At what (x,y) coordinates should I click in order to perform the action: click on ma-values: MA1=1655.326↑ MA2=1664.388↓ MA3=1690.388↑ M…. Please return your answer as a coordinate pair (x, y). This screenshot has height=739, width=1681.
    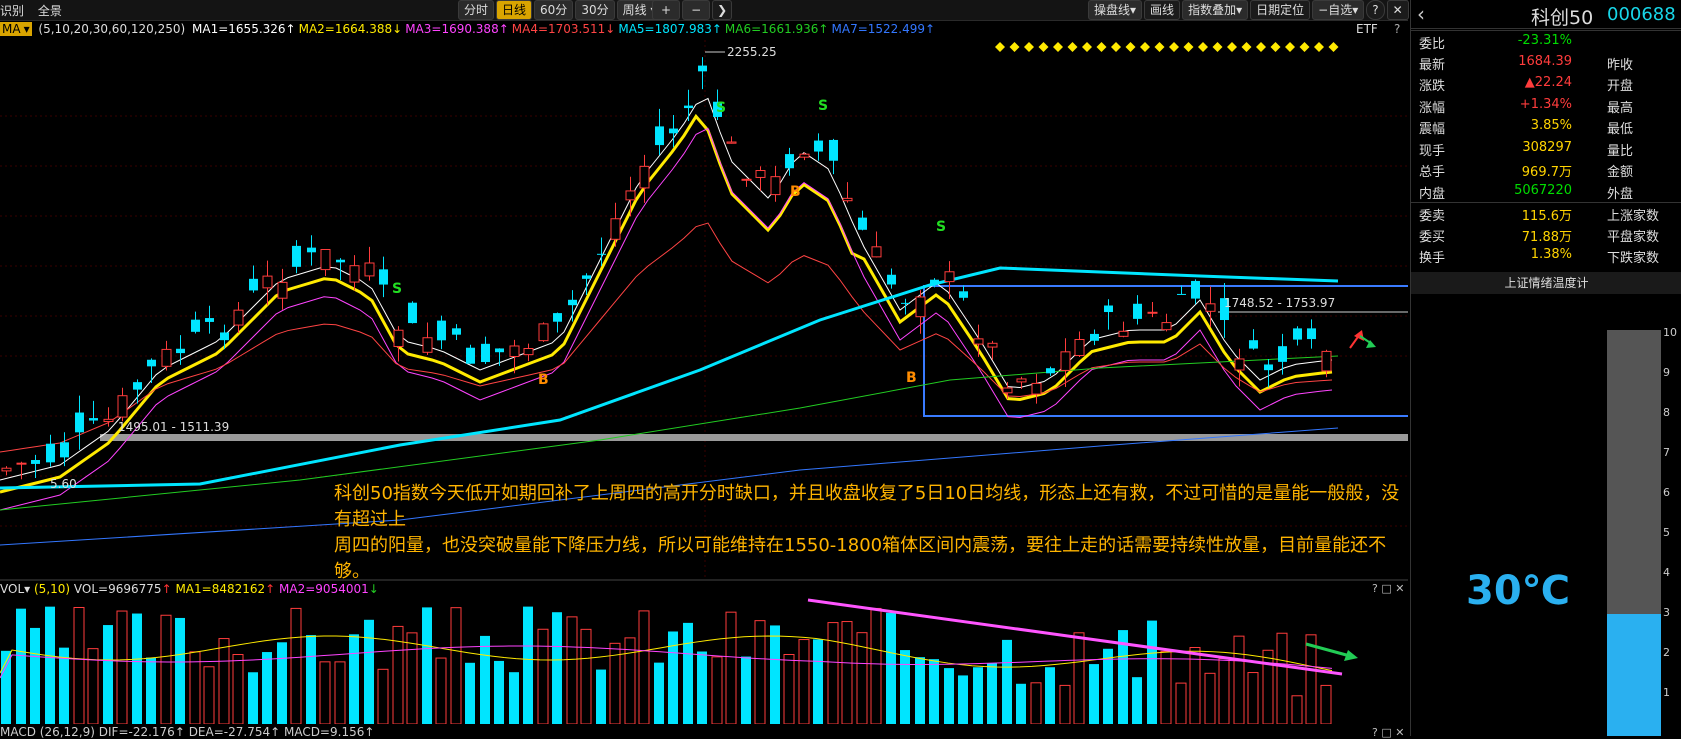
    Looking at the image, I should click on (565, 29).